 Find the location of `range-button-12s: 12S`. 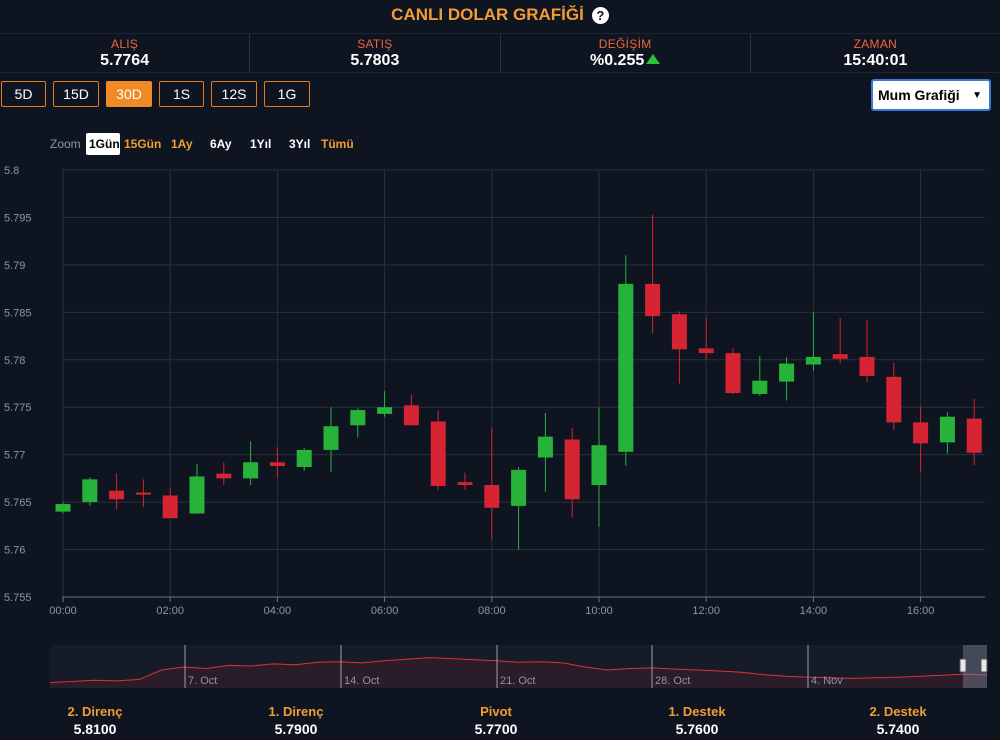

range-button-12s: 12S is located at coordinates (234, 94).